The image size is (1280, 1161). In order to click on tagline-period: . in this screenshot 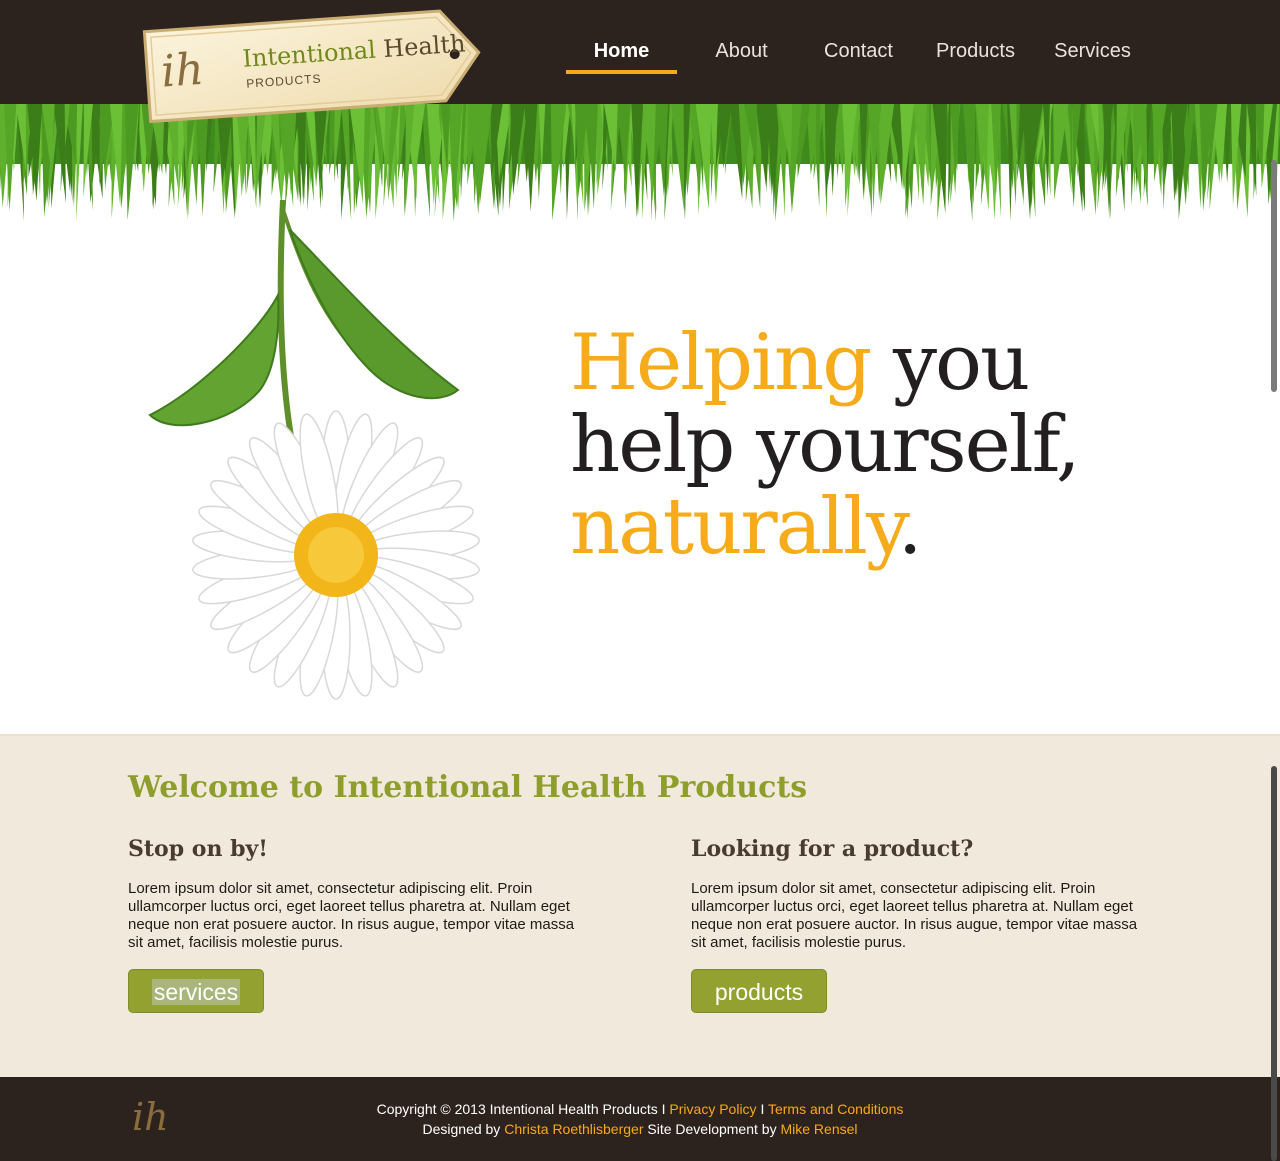, I will do `click(910, 527)`.